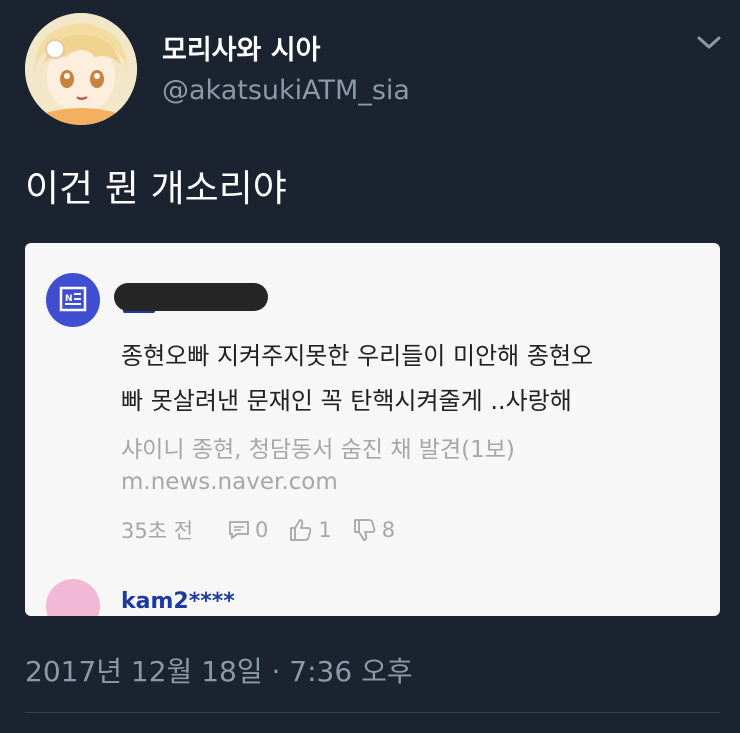 This screenshot has width=740, height=733. Describe the element at coordinates (178, 601) in the screenshot. I see `next-comment-user: kam2****` at that location.